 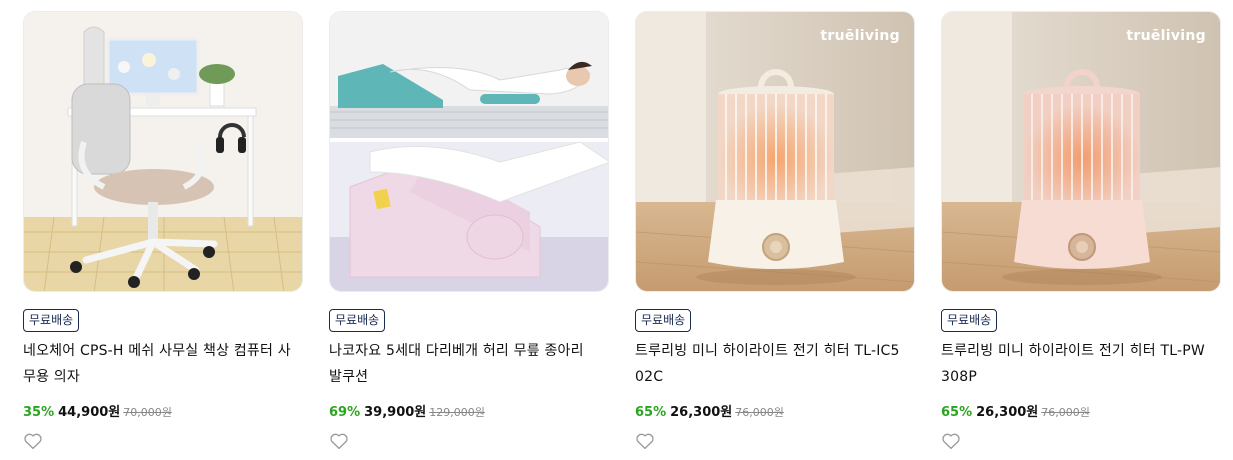 I want to click on discount-rate: 69%, so click(x=345, y=412).